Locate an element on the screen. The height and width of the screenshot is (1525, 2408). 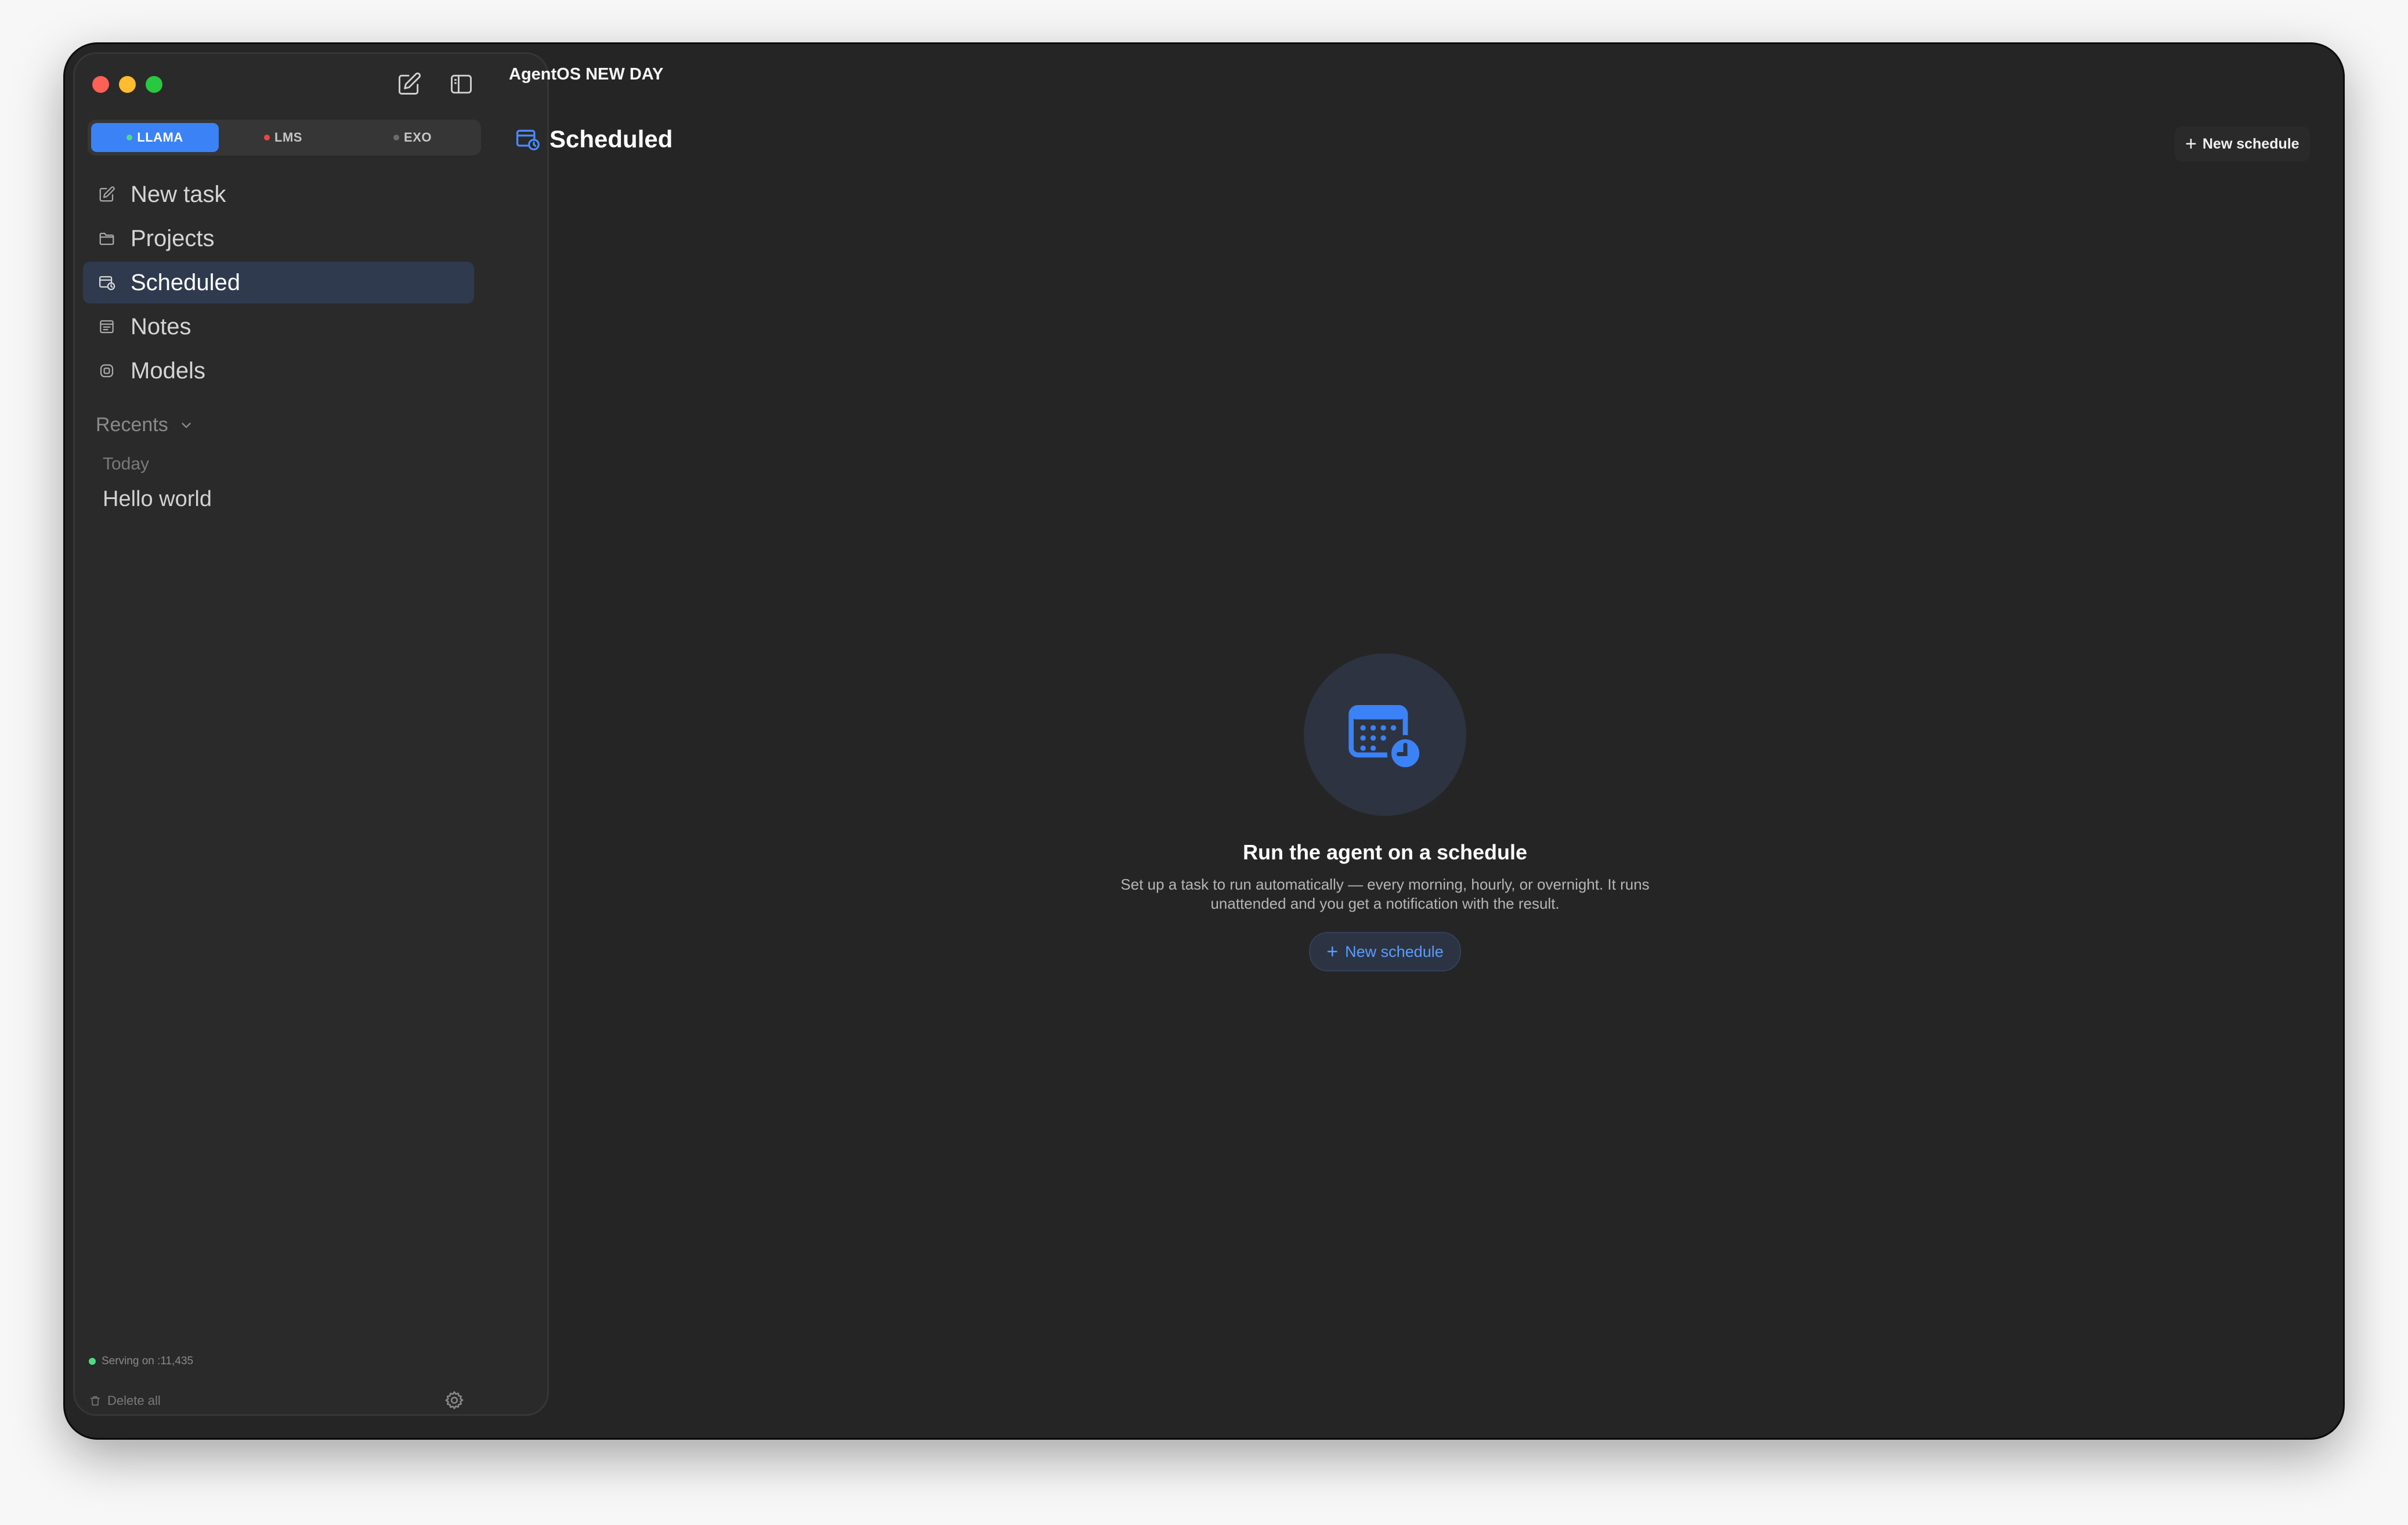
recents-group-label: Today is located at coordinates (126, 464).